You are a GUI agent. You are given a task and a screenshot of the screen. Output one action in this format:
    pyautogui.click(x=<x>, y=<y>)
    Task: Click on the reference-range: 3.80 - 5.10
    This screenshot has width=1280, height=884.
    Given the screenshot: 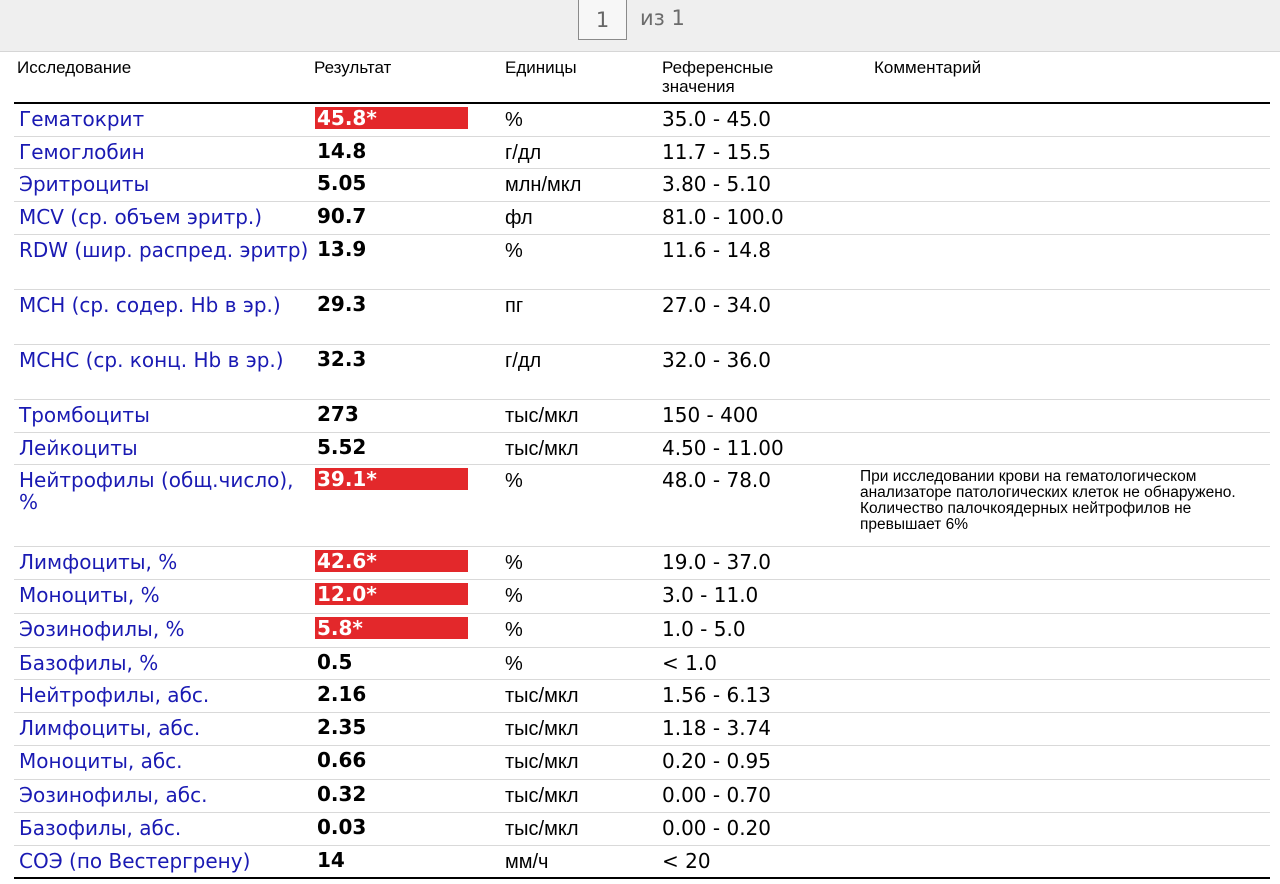 What is the action you would take?
    pyautogui.click(x=716, y=184)
    